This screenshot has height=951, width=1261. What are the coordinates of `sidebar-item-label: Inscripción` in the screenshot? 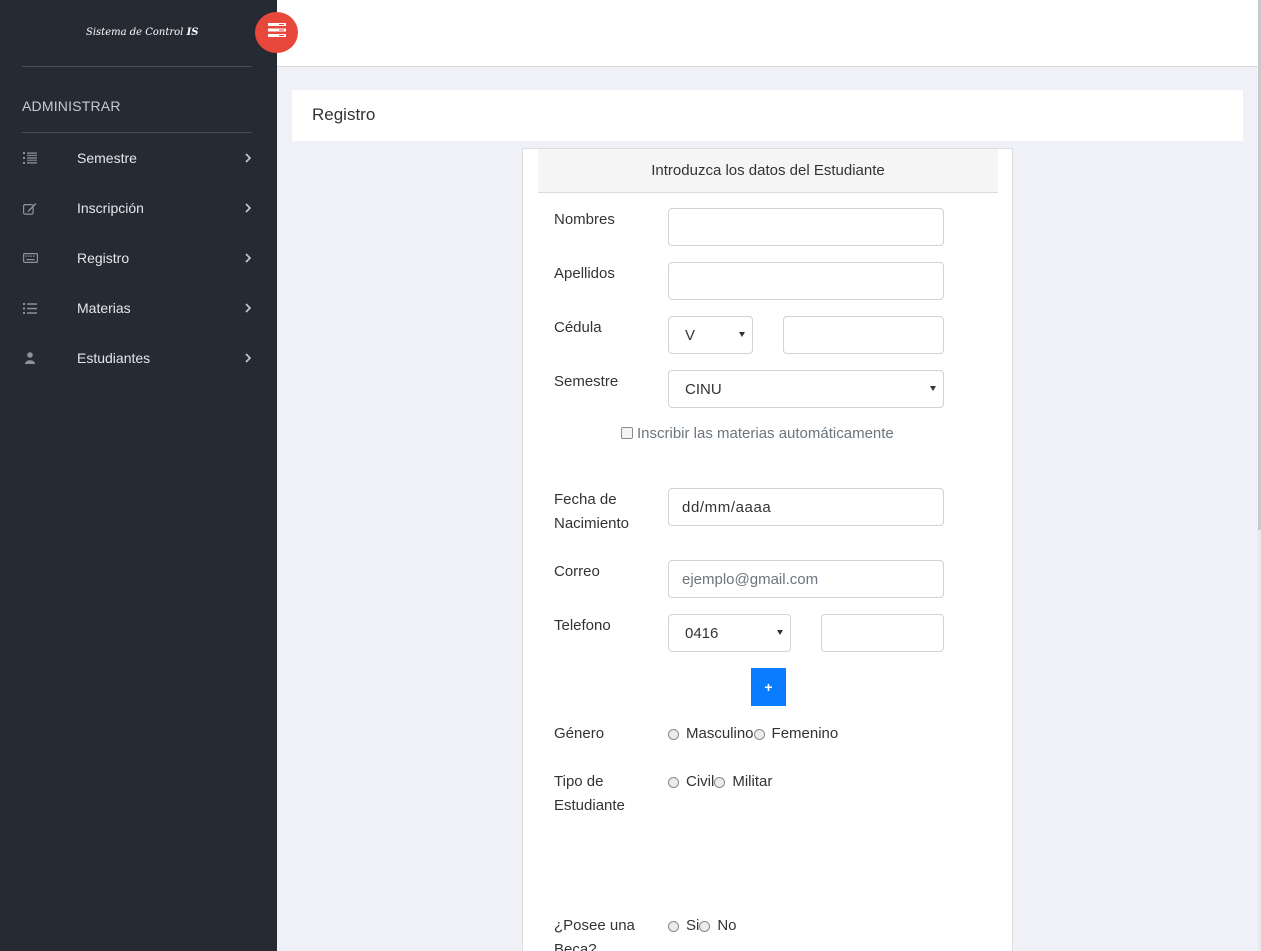 It's located at (110, 208).